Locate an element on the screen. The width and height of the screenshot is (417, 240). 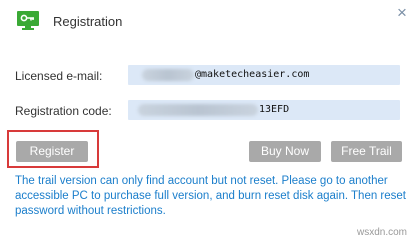
register-highlight-box is located at coordinates (53, 149).